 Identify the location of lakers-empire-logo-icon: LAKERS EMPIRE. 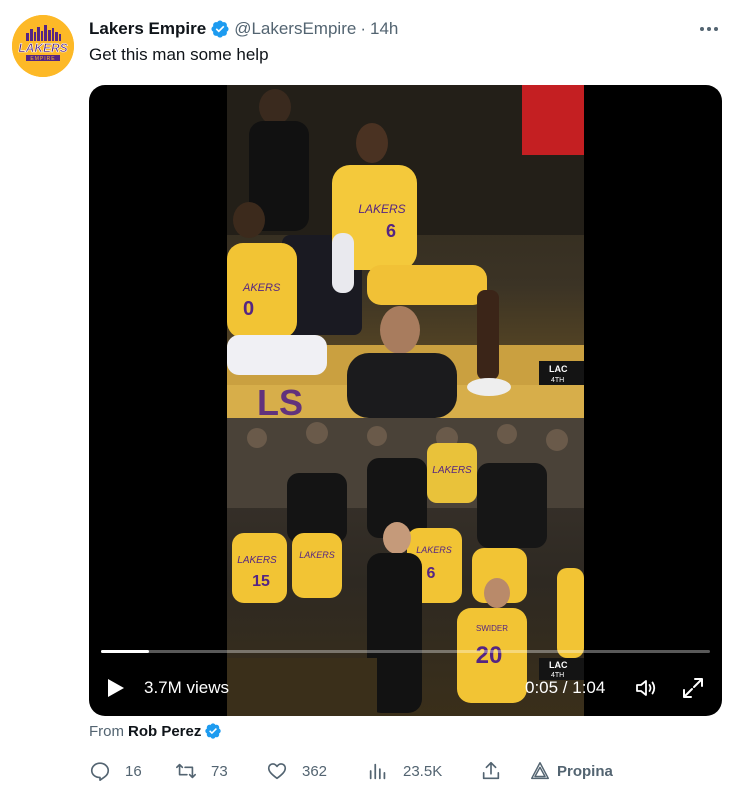
(43, 46).